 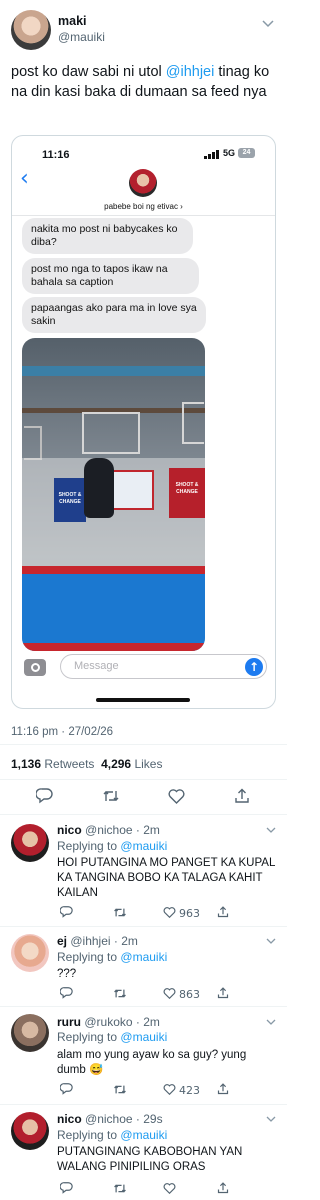 What do you see at coordinates (113, 647) in the screenshot?
I see `photo-trampoline-pad` at bounding box center [113, 647].